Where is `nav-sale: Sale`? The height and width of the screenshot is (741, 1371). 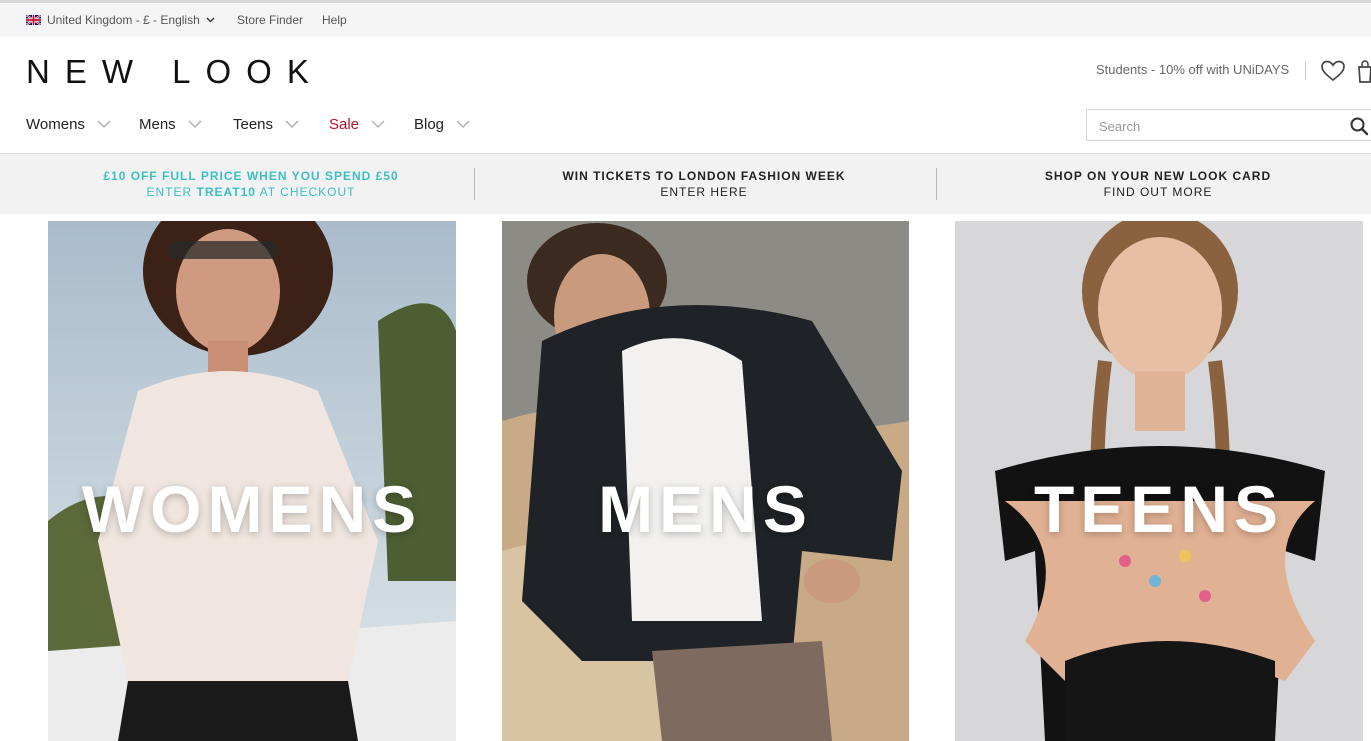
nav-sale: Sale is located at coordinates (357, 124).